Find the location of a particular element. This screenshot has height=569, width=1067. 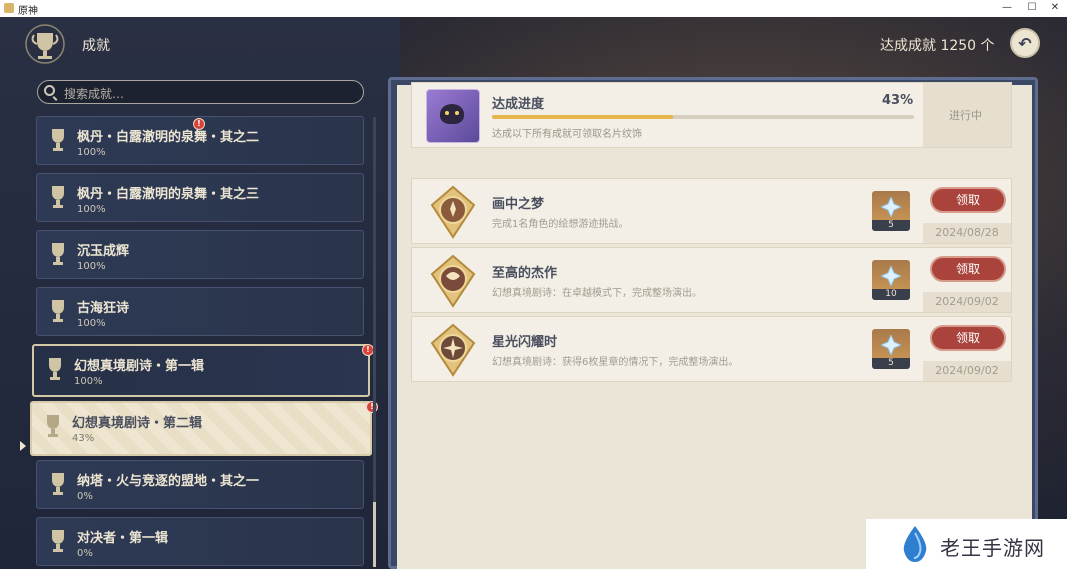

window-title: 原神 is located at coordinates (28, 11).